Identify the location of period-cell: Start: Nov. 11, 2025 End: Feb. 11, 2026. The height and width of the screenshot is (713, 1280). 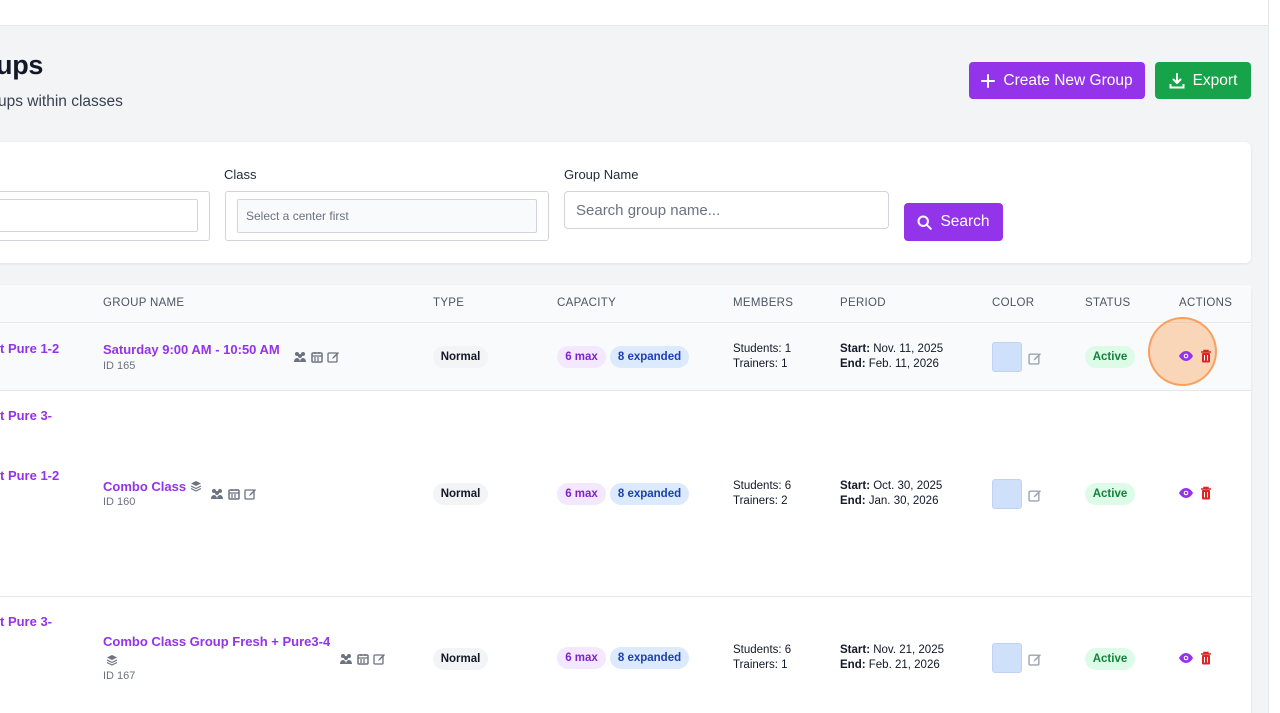
(891, 357).